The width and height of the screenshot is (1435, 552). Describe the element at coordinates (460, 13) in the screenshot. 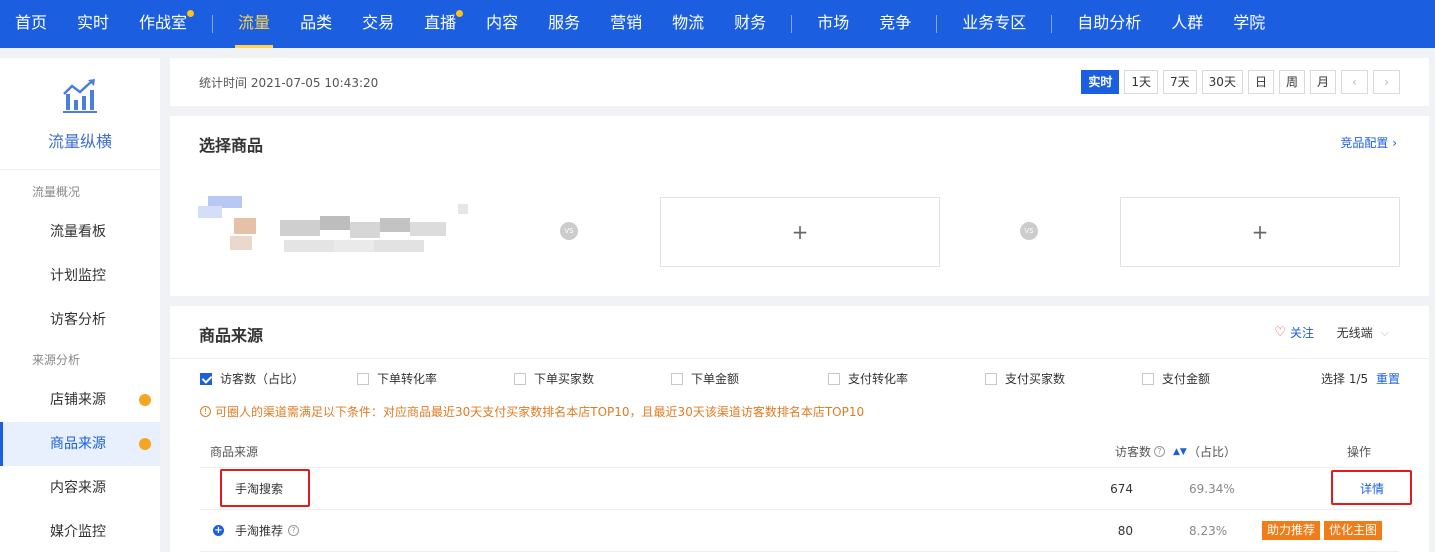

I see `notification-dot` at that location.